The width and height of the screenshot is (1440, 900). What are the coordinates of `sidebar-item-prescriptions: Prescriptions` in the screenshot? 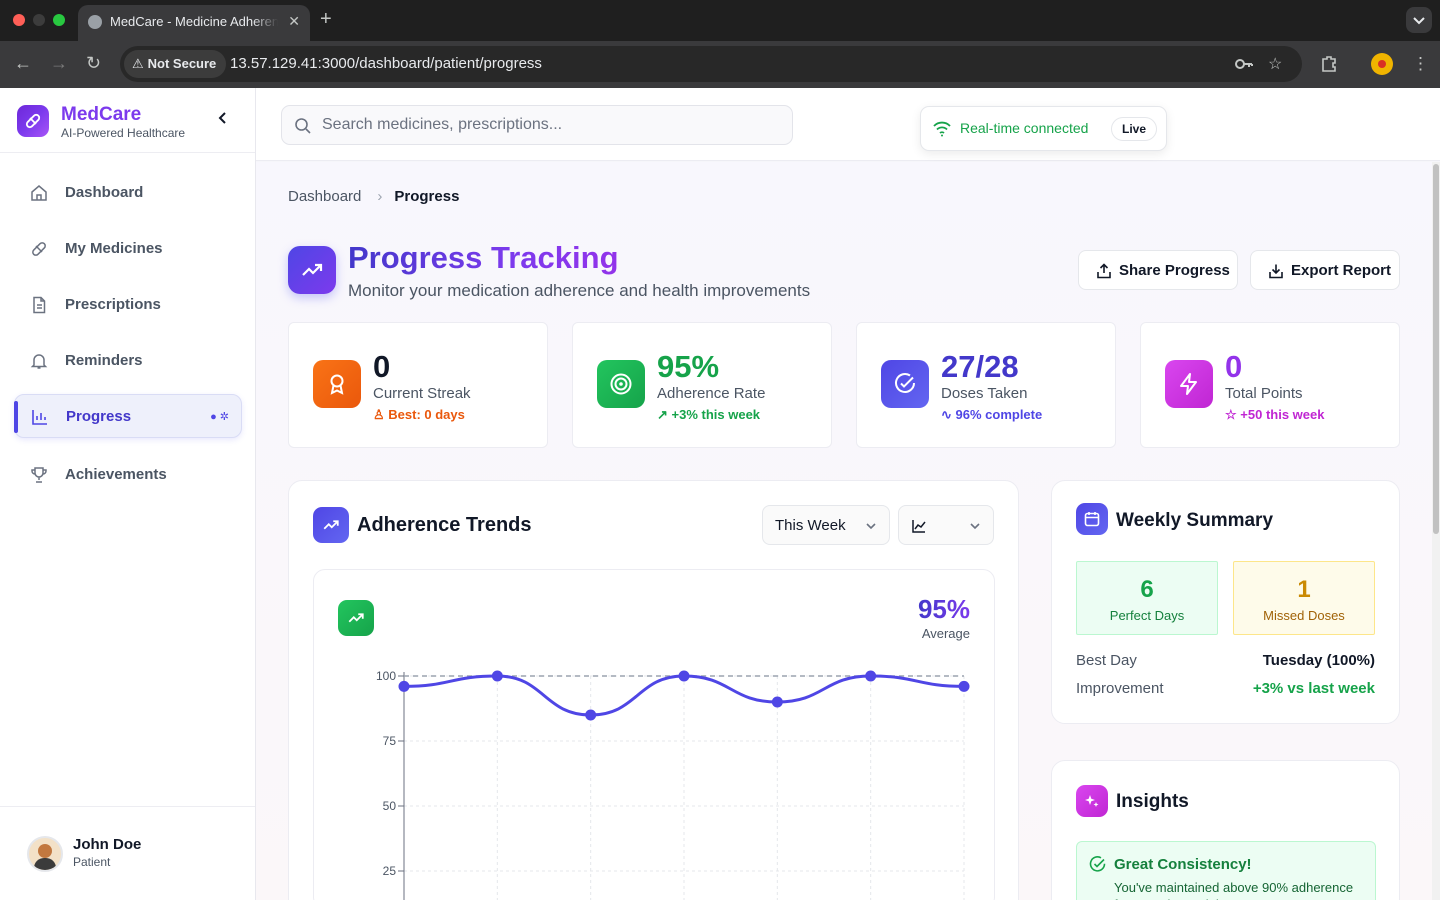 It's located at (128, 305).